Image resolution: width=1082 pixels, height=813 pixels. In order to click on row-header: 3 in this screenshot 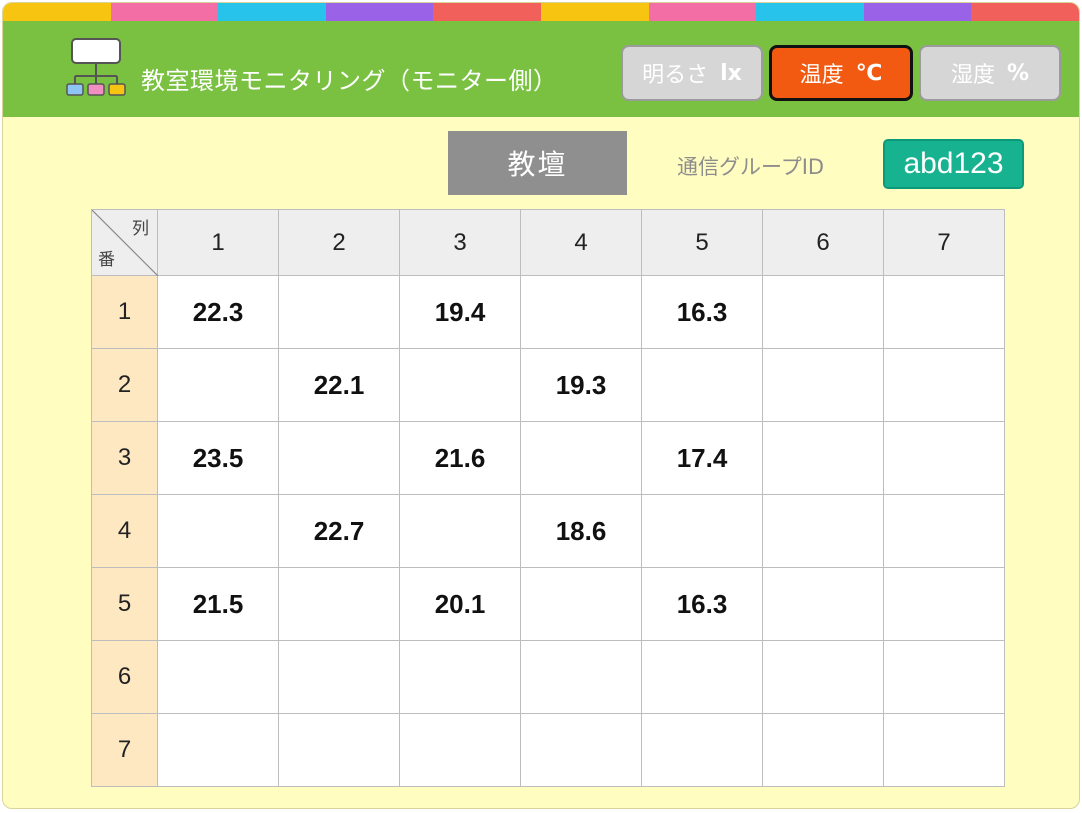, I will do `click(124, 458)`.